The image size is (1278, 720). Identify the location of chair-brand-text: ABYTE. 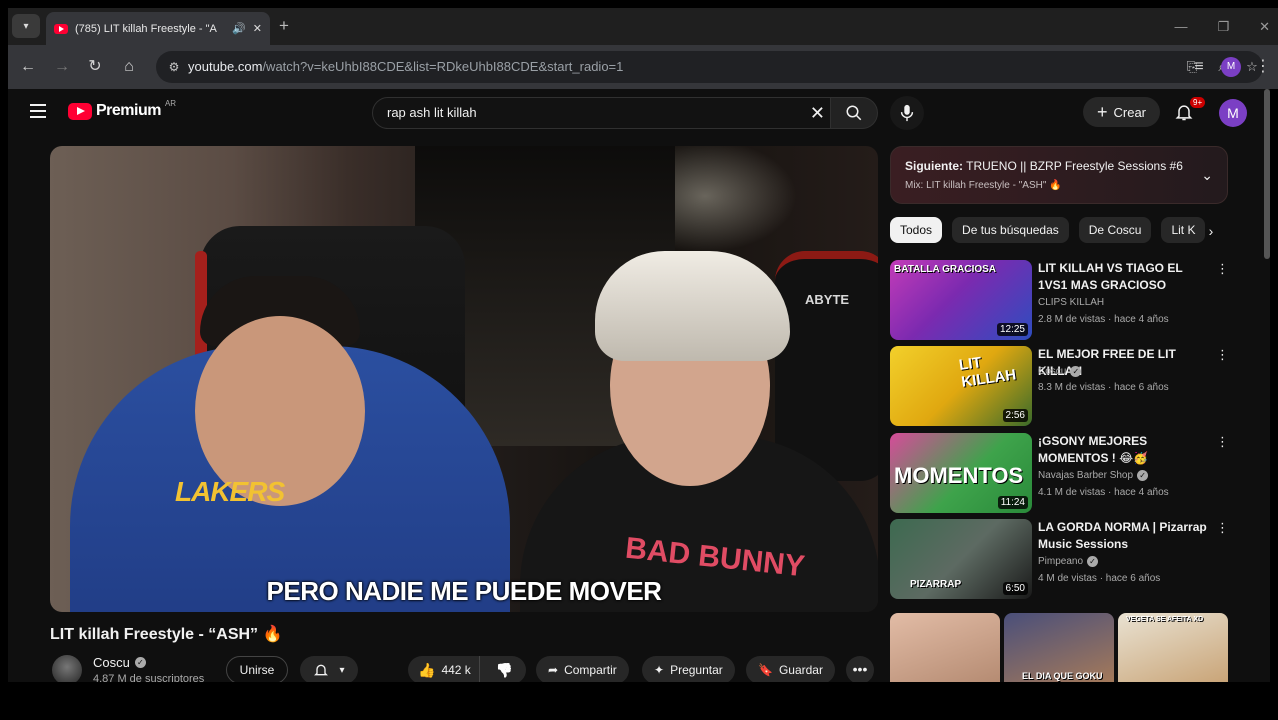
(827, 299).